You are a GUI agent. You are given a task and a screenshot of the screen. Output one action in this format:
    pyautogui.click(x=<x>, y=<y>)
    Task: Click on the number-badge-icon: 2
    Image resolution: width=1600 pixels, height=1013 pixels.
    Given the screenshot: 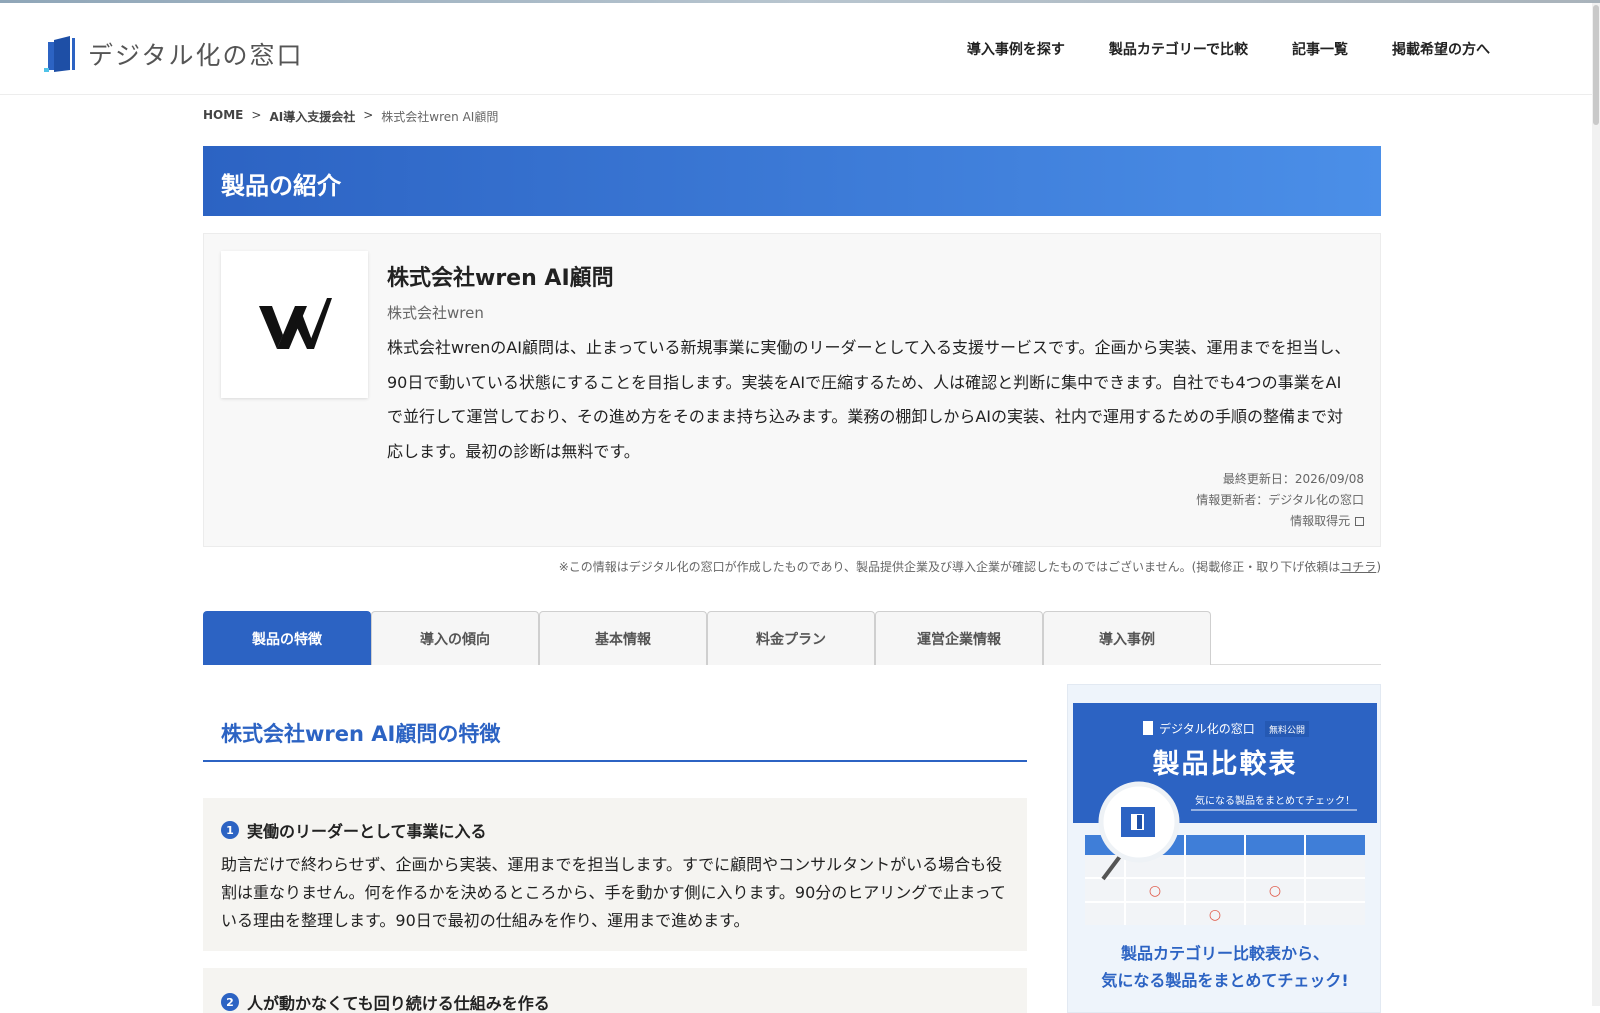 What is the action you would take?
    pyautogui.click(x=230, y=1002)
    